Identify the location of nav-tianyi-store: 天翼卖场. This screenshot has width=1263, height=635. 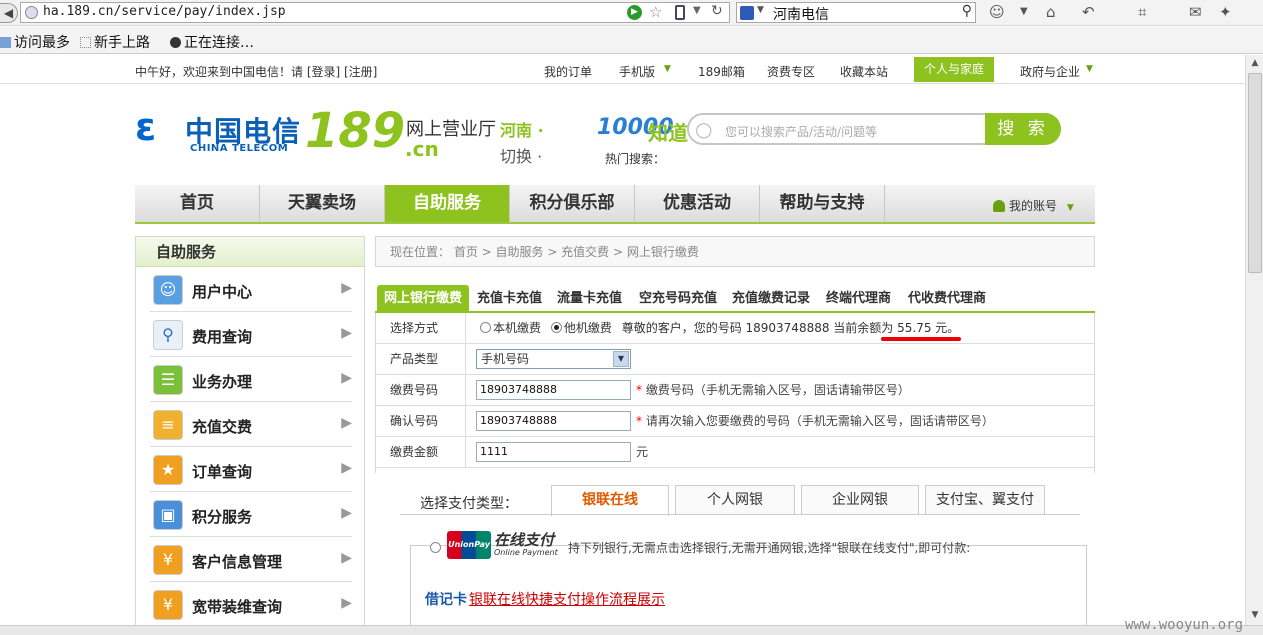
(322, 203).